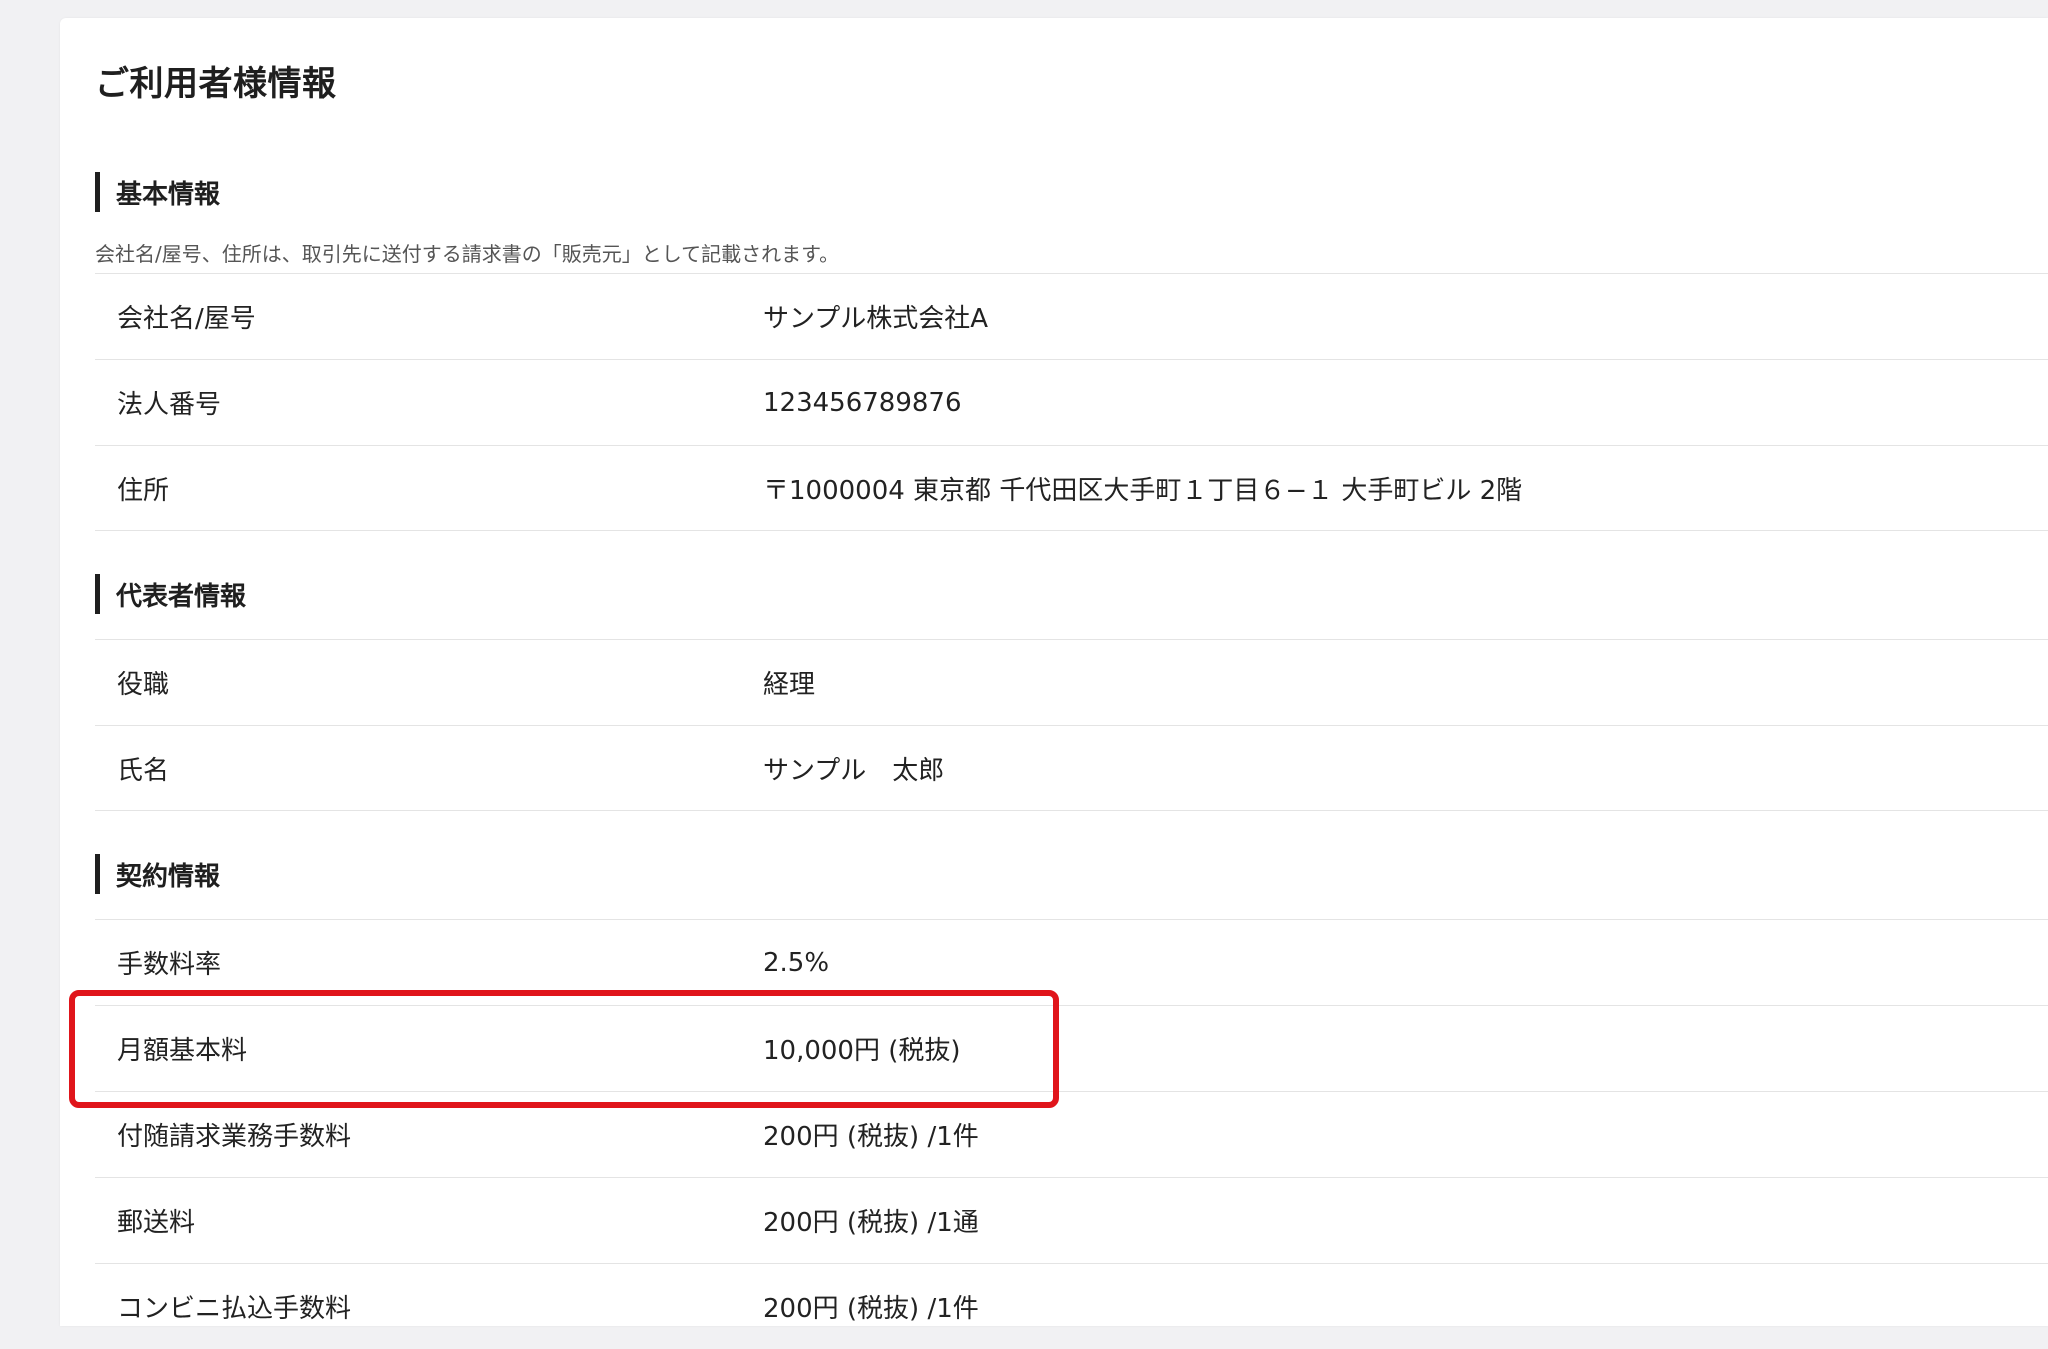 The image size is (2048, 1349). Describe the element at coordinates (216, 84) in the screenshot. I see `page-title: ご利用者様情報` at that location.